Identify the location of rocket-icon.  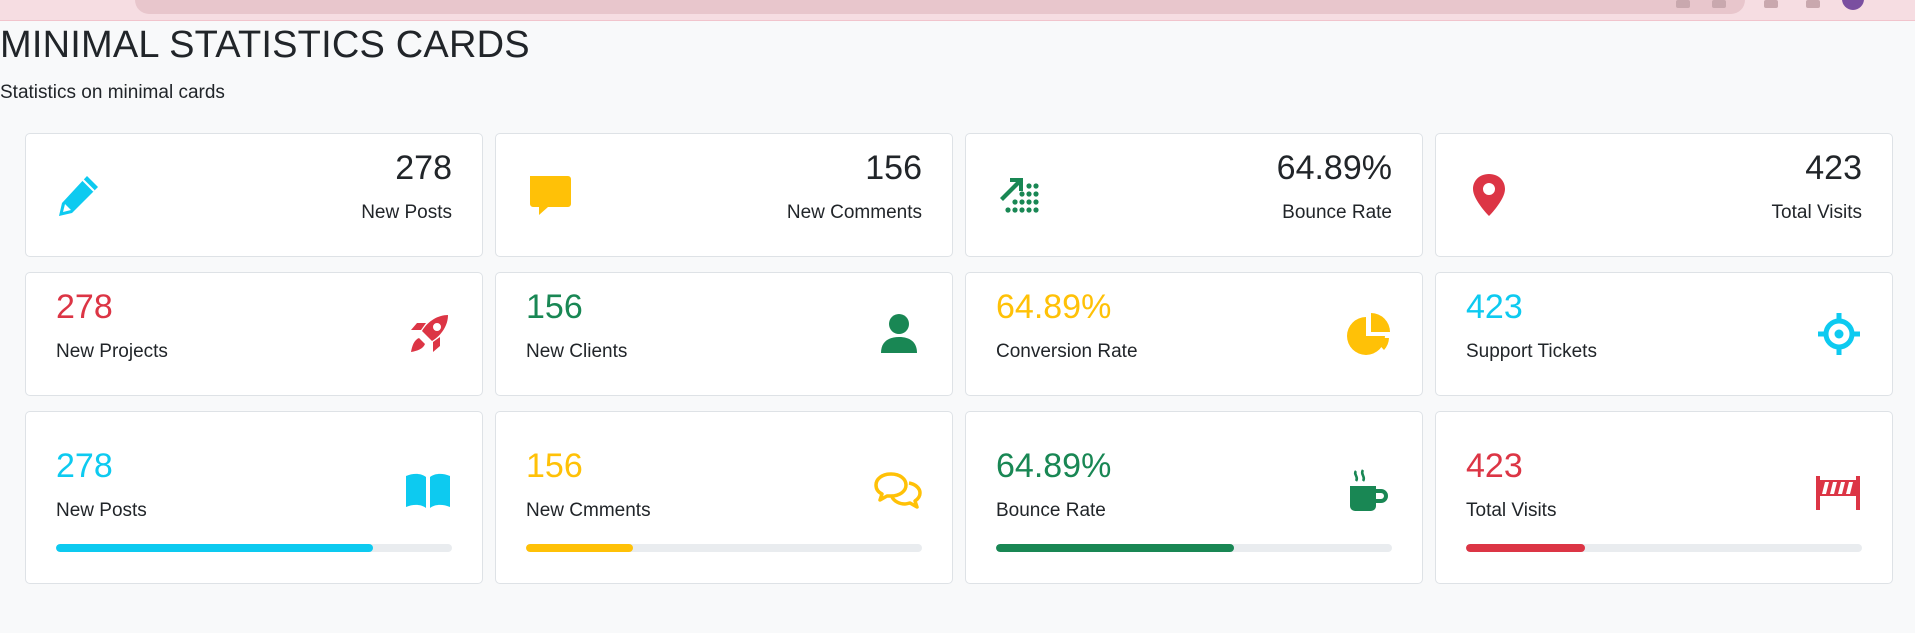
(429, 334).